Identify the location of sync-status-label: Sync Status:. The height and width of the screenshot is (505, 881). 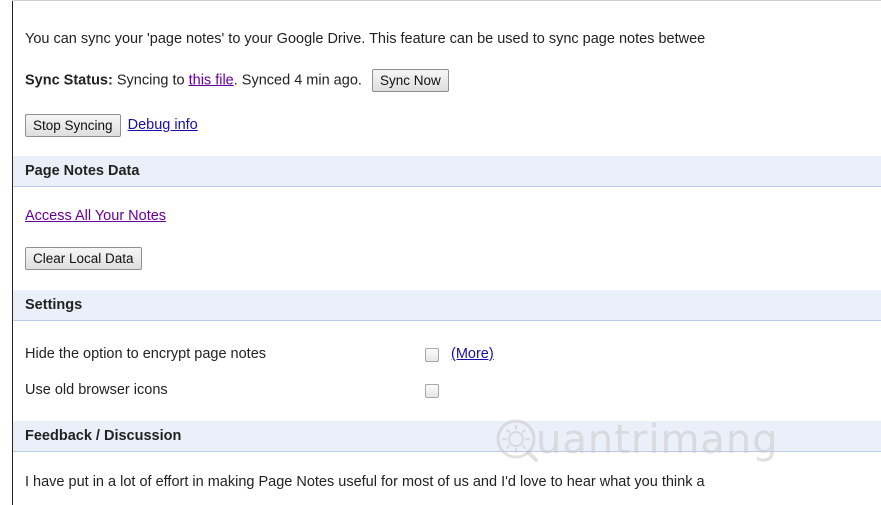
(69, 80).